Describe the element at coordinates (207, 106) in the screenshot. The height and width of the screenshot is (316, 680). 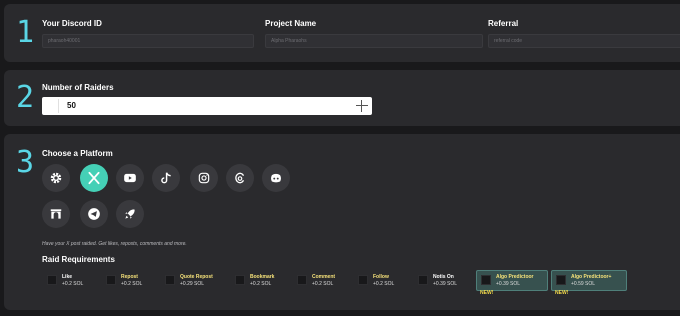
I see `raiders-stepper: 50` at that location.